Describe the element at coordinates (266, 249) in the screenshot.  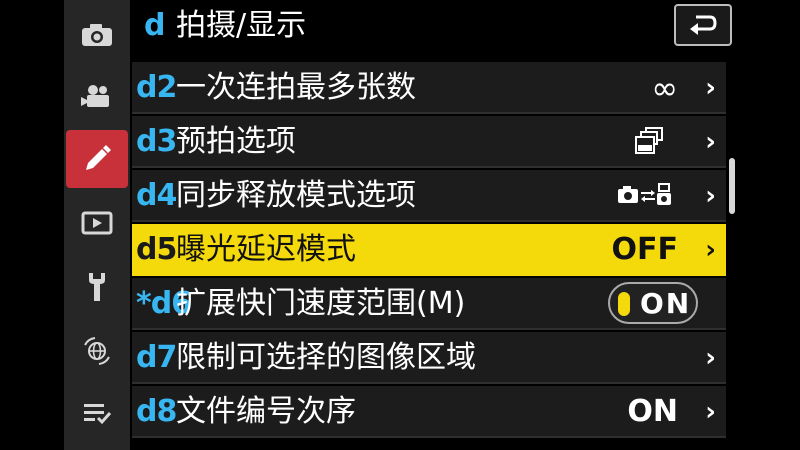
I see `menu-item-label: 曝光延迟模式` at that location.